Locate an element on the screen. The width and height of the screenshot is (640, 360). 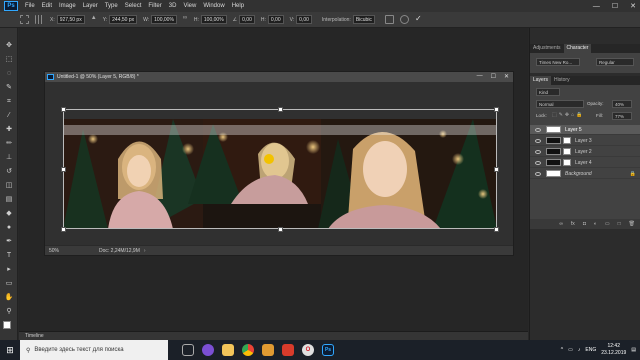
delete-layer-icon: 🗑 is located at coordinates (632, 224).